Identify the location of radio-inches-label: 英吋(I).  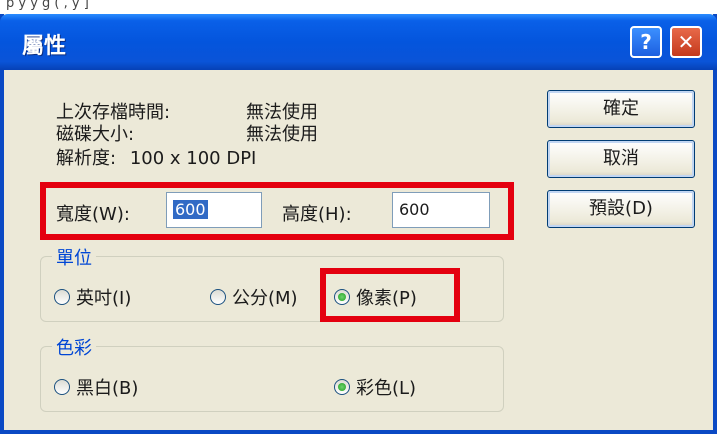
(104, 298).